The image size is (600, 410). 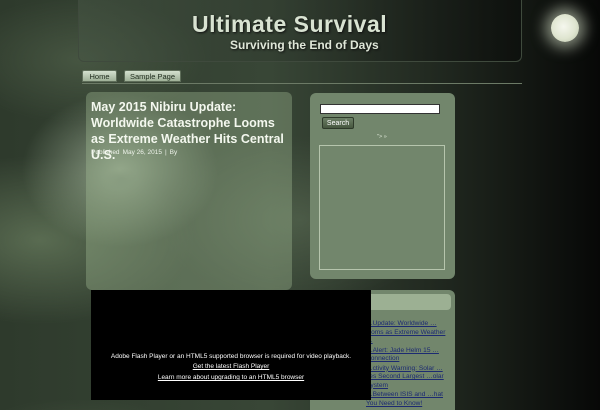 I want to click on sidebar-search-widget: Search "> », so click(x=382, y=186).